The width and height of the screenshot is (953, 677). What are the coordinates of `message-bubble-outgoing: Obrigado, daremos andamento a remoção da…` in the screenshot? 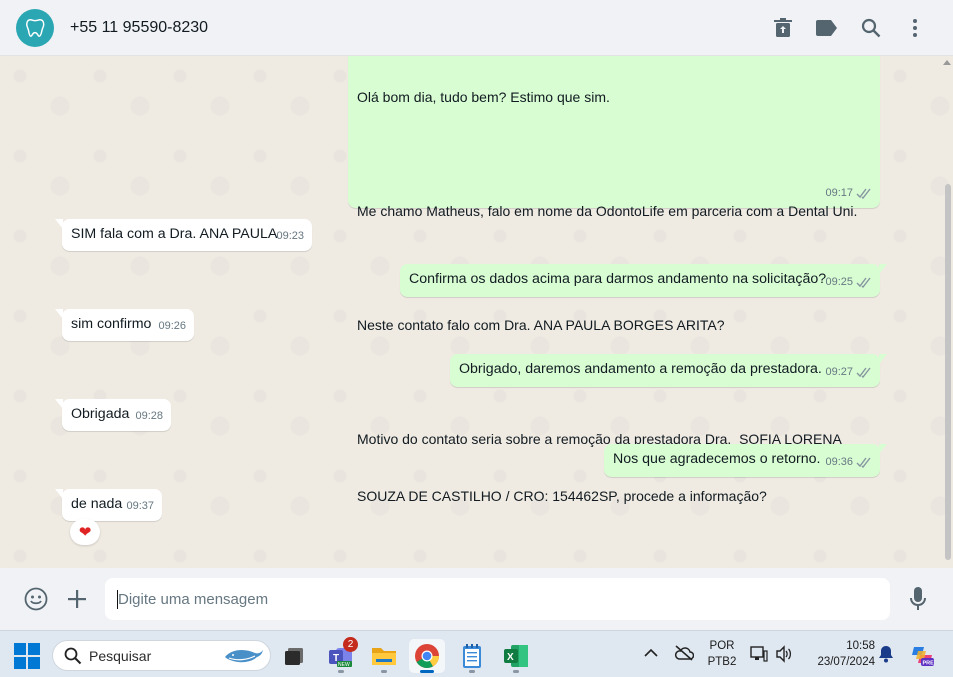 It's located at (668, 370).